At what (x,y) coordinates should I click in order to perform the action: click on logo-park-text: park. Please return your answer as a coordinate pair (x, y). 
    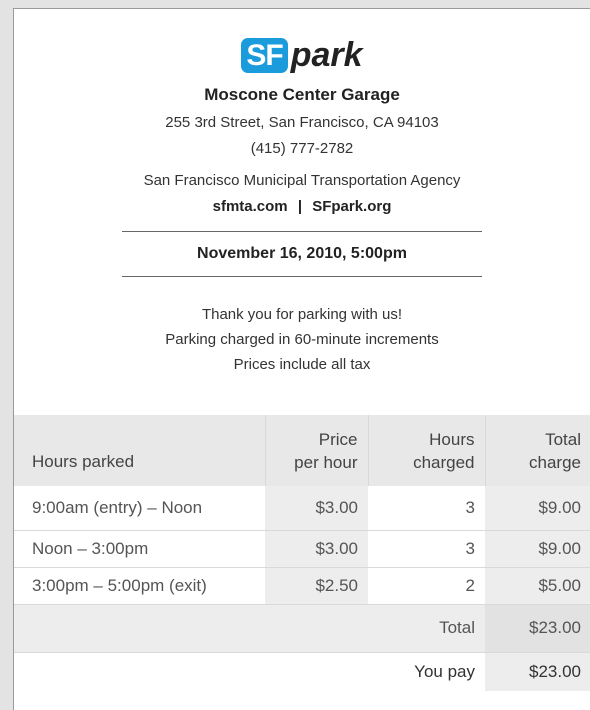
    Looking at the image, I should click on (326, 55).